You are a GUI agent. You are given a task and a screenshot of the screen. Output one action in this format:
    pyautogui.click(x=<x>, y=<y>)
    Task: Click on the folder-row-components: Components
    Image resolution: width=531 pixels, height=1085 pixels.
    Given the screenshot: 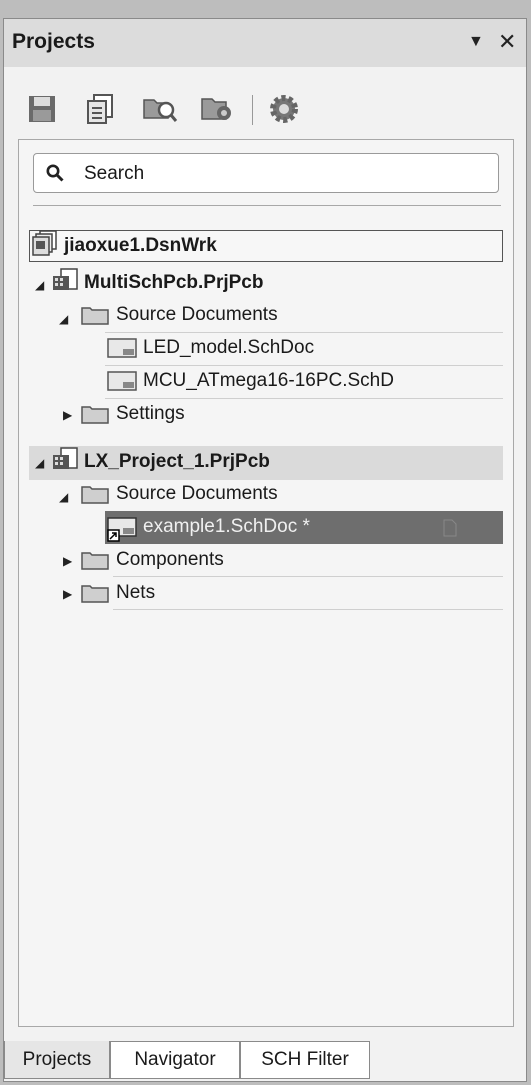 What is the action you would take?
    pyautogui.click(x=152, y=560)
    